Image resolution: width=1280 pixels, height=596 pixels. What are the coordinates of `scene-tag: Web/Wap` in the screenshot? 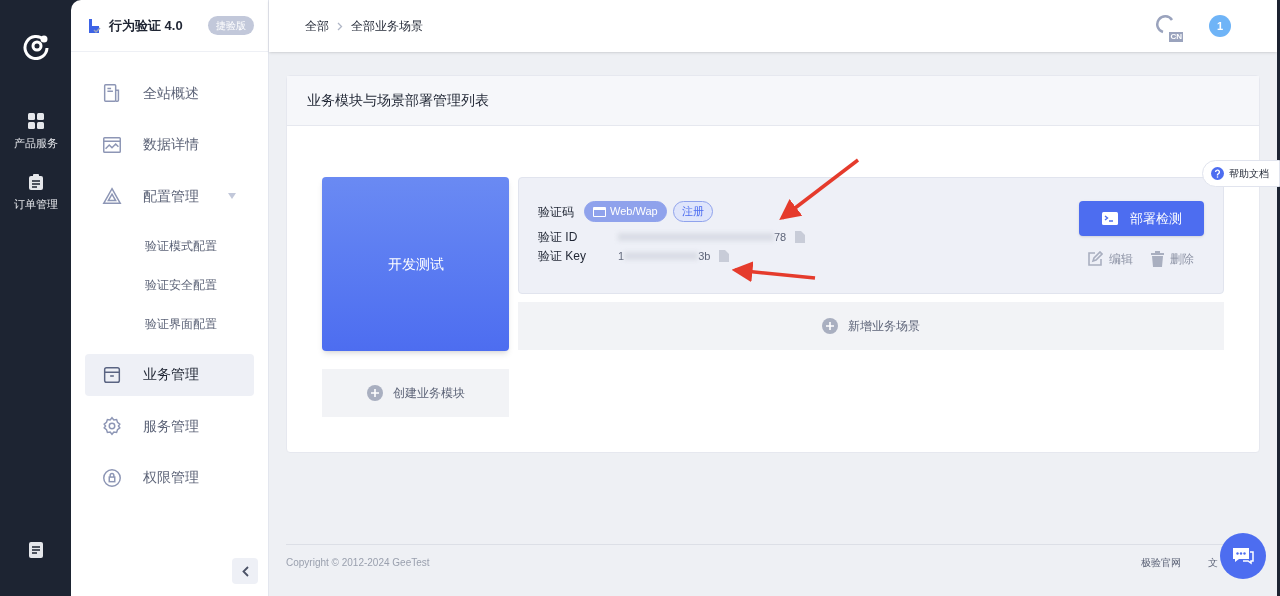 It's located at (625, 211).